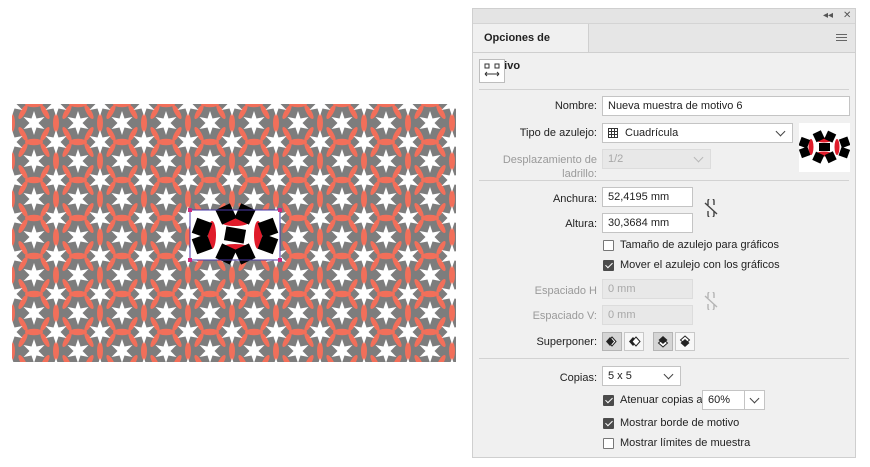 Image resolution: width=870 pixels, height=467 pixels. I want to click on panel-titlebar: ◂◂ ✕, so click(664, 16).